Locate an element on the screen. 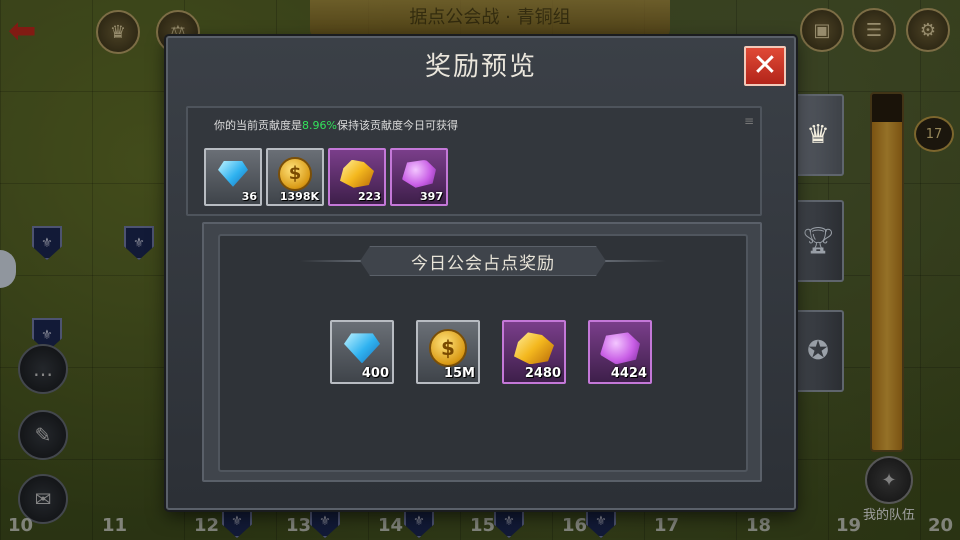 The image size is (960, 540). reward-qty: 1398K is located at coordinates (299, 196).